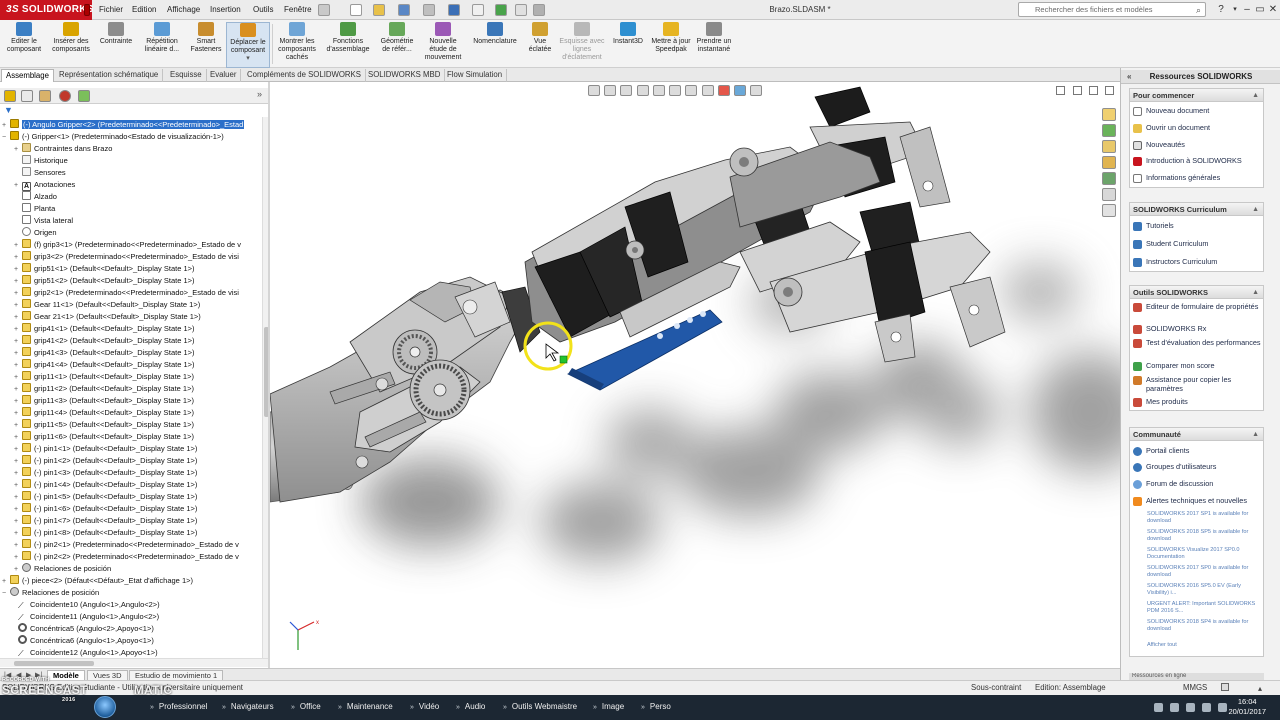  What do you see at coordinates (1225, 687) in the screenshot?
I see `rebuild-status-icon` at bounding box center [1225, 687].